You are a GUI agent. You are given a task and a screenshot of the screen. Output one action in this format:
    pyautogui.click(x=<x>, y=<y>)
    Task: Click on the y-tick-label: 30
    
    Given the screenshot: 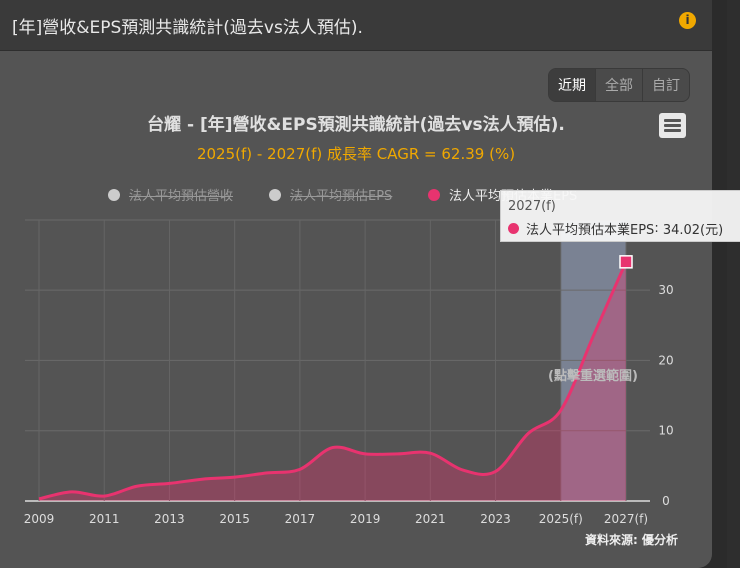 What is the action you would take?
    pyautogui.click(x=665, y=290)
    